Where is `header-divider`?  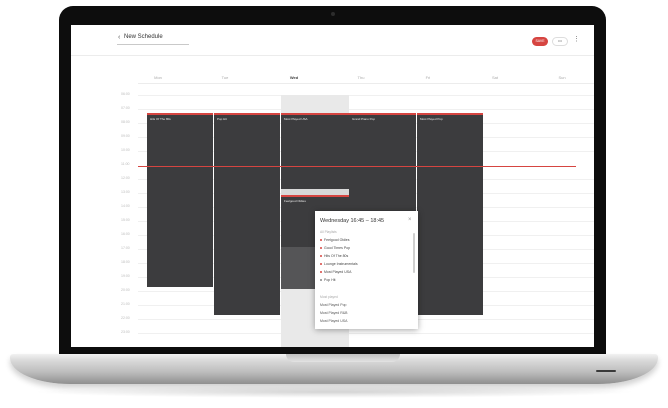 header-divider is located at coordinates (366, 83).